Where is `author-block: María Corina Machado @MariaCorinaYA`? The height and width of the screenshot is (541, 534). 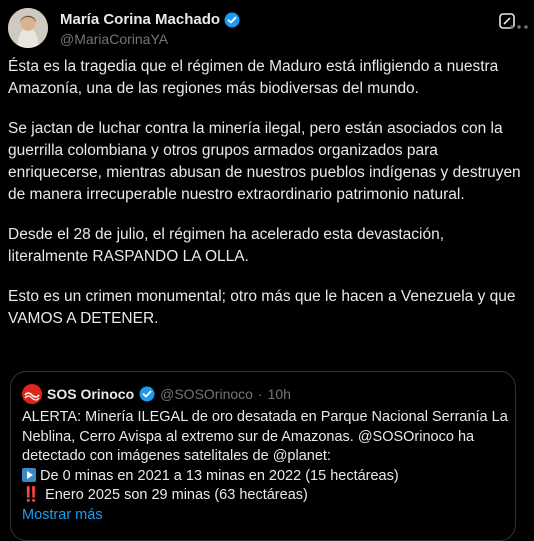
author-block: María Corina Machado @MariaCorinaYA is located at coordinates (150, 29).